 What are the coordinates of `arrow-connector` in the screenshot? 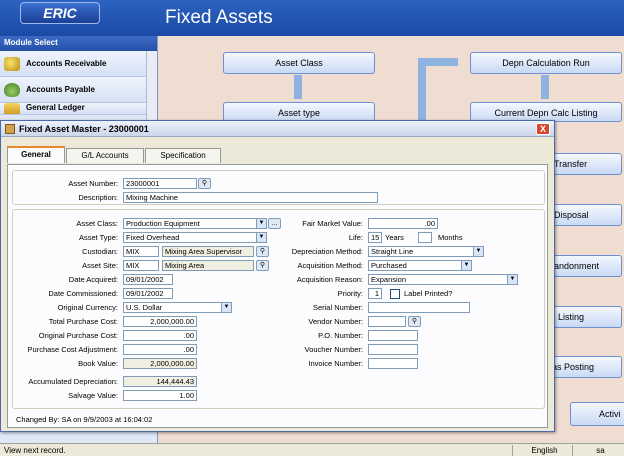 It's located at (422, 89).